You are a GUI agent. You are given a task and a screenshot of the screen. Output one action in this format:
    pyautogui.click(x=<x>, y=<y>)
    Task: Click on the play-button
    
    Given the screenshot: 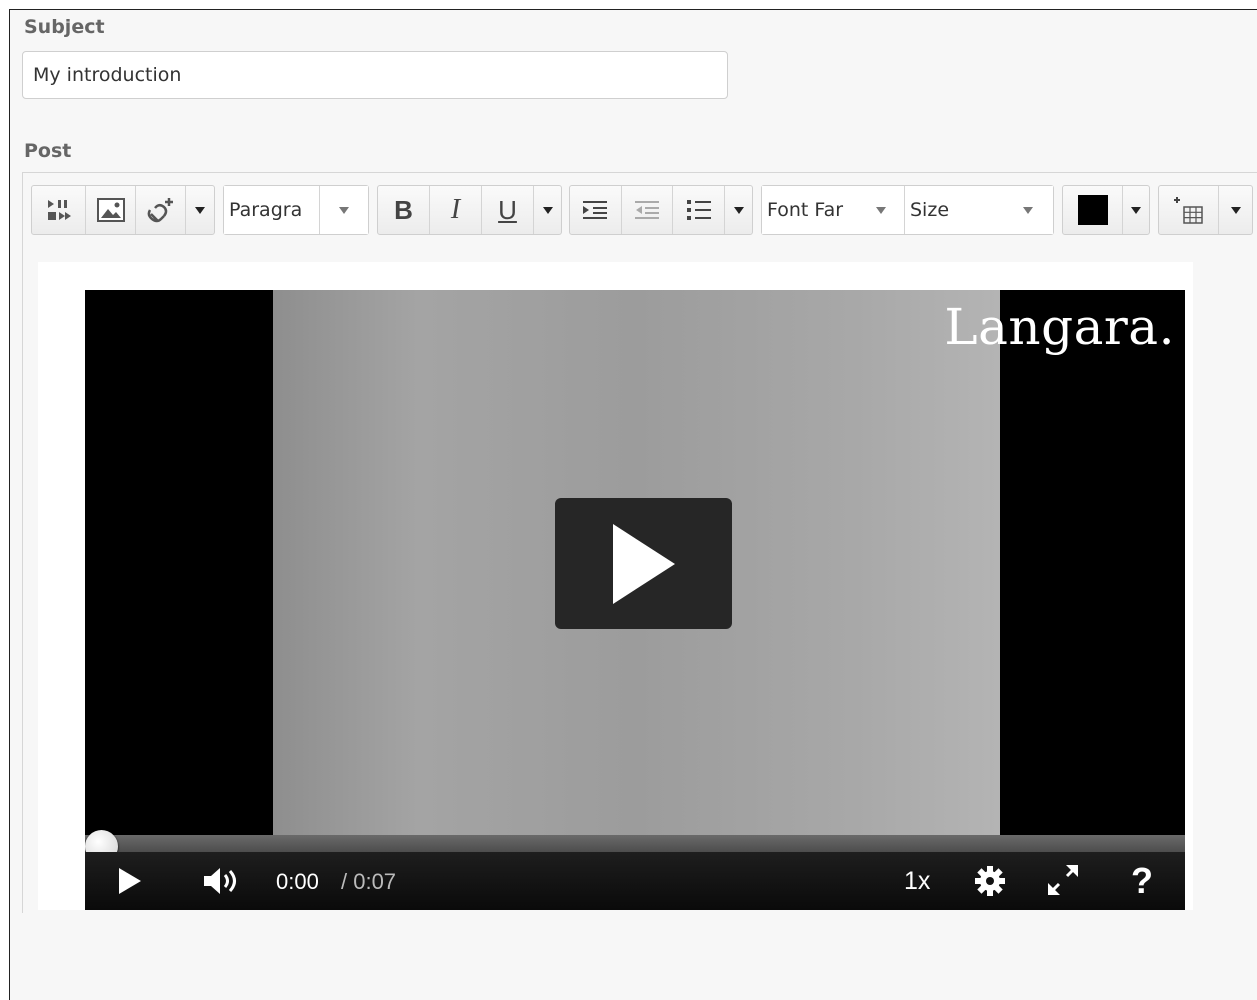 What is the action you would take?
    pyautogui.click(x=130, y=881)
    